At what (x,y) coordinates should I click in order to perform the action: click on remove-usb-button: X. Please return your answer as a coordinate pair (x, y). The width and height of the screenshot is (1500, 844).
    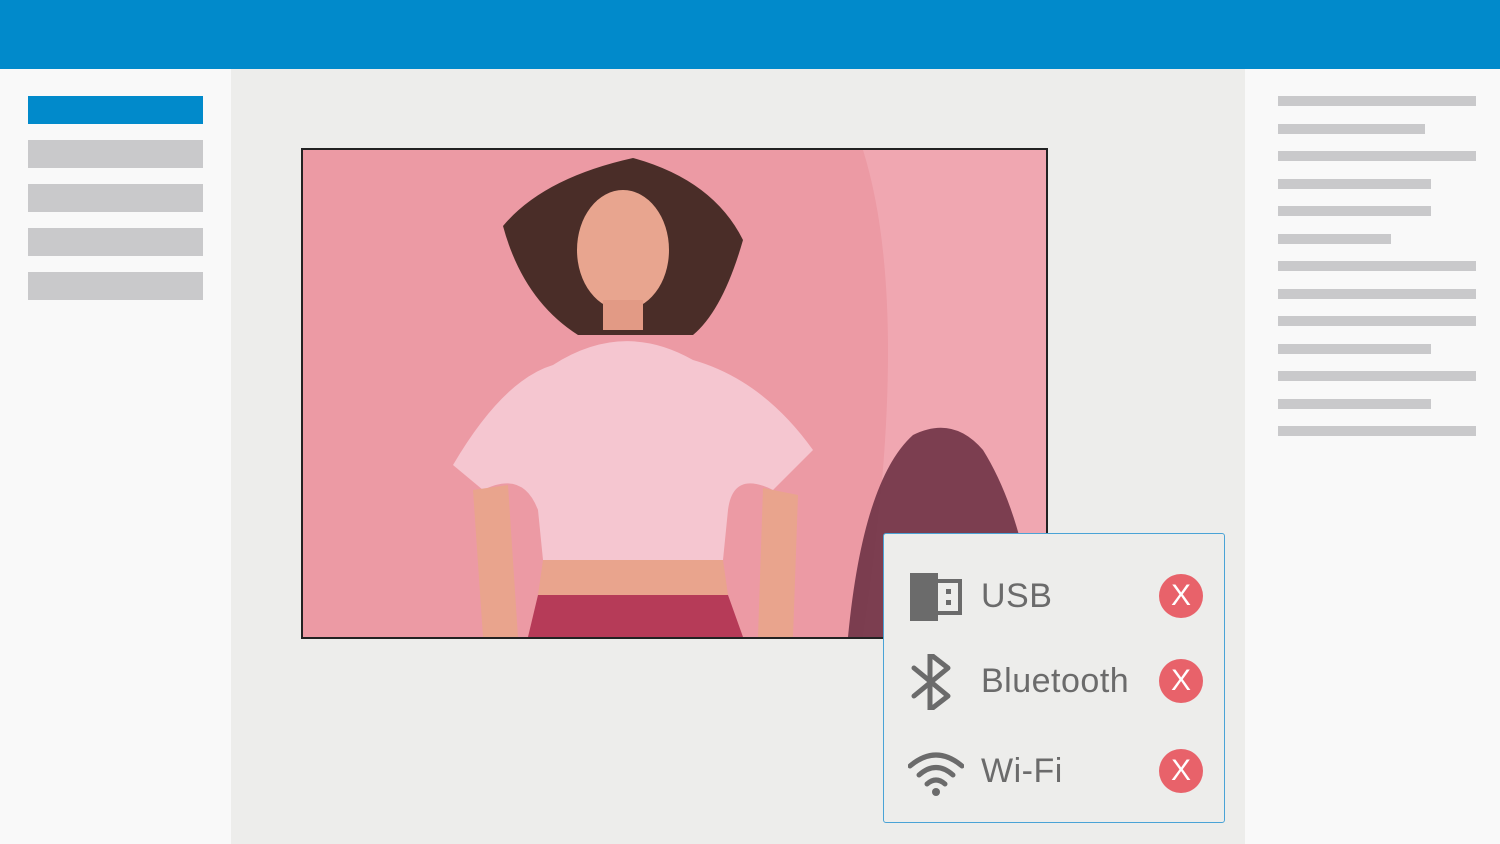
    Looking at the image, I should click on (1181, 596).